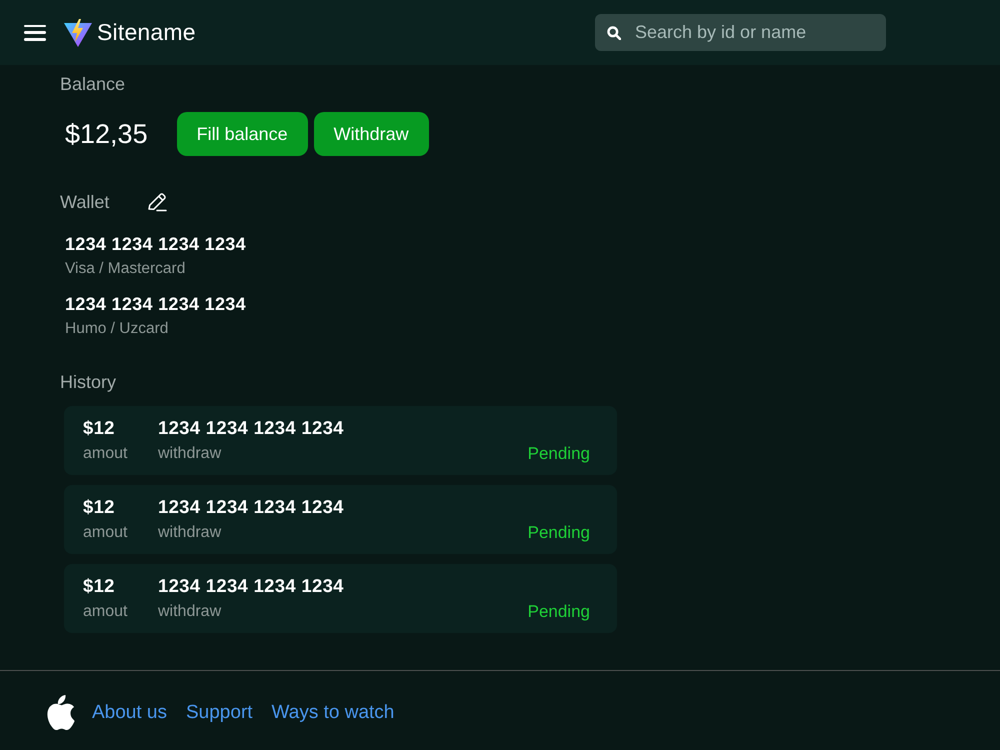 This screenshot has height=750, width=1000. What do you see at coordinates (371, 134) in the screenshot?
I see `withdraw-button: Withdraw` at bounding box center [371, 134].